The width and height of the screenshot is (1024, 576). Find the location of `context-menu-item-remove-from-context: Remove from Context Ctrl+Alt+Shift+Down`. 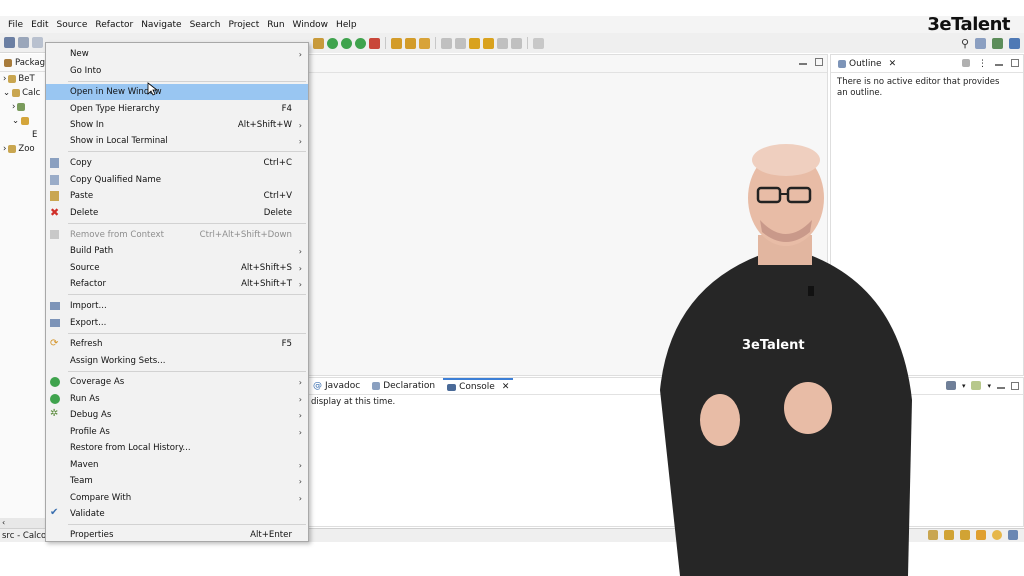

context-menu-item-remove-from-context: Remove from Context Ctrl+Alt+Shift+Down is located at coordinates (177, 235).